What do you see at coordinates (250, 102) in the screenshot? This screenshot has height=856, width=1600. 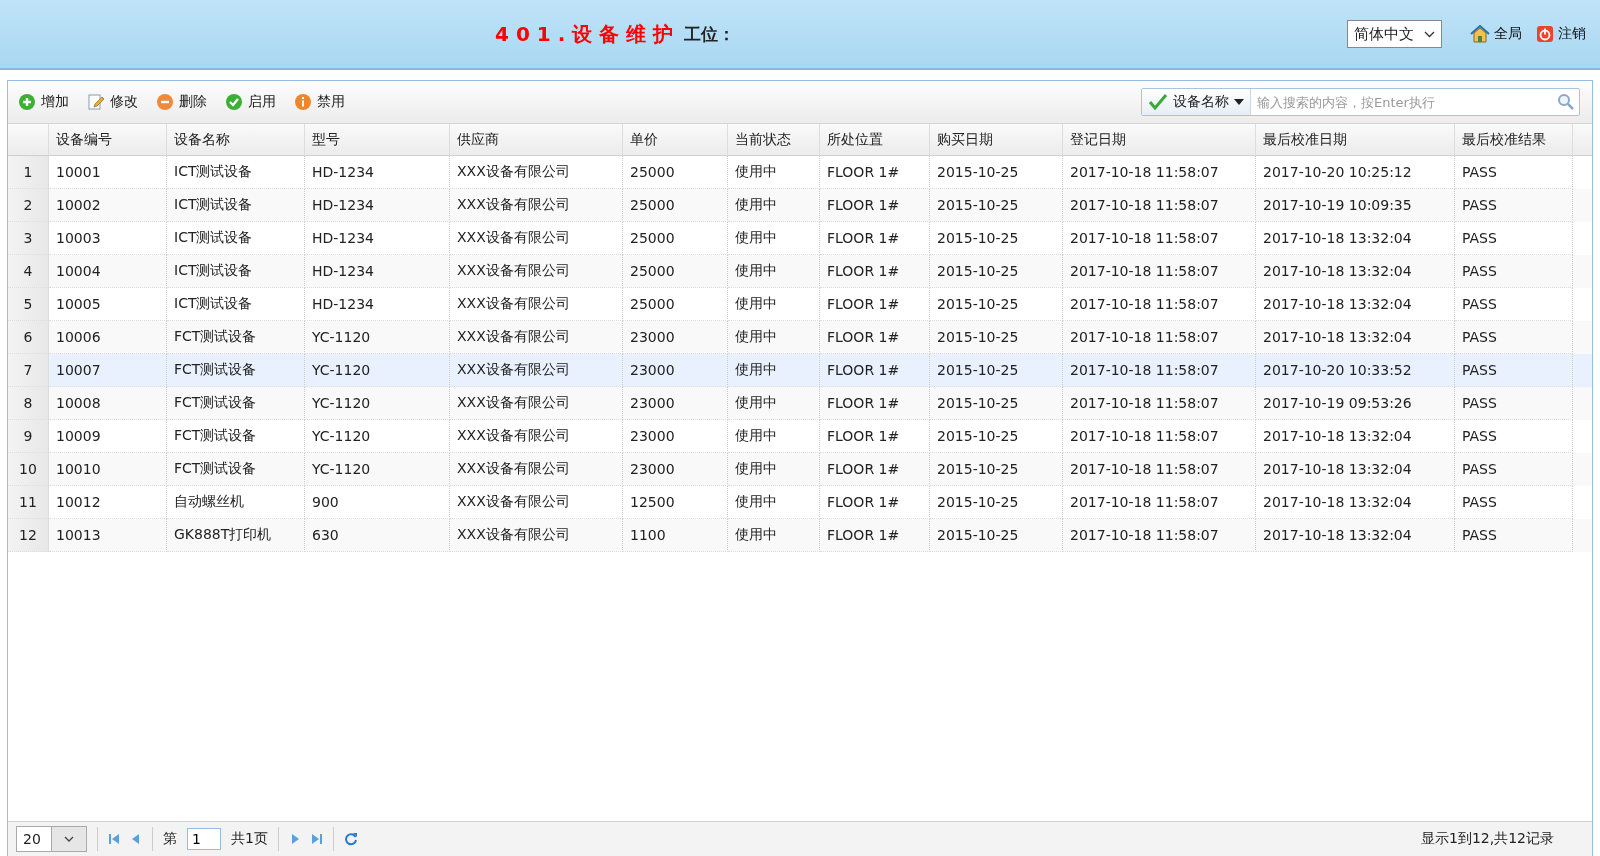 I see `enable-button: 启用` at bounding box center [250, 102].